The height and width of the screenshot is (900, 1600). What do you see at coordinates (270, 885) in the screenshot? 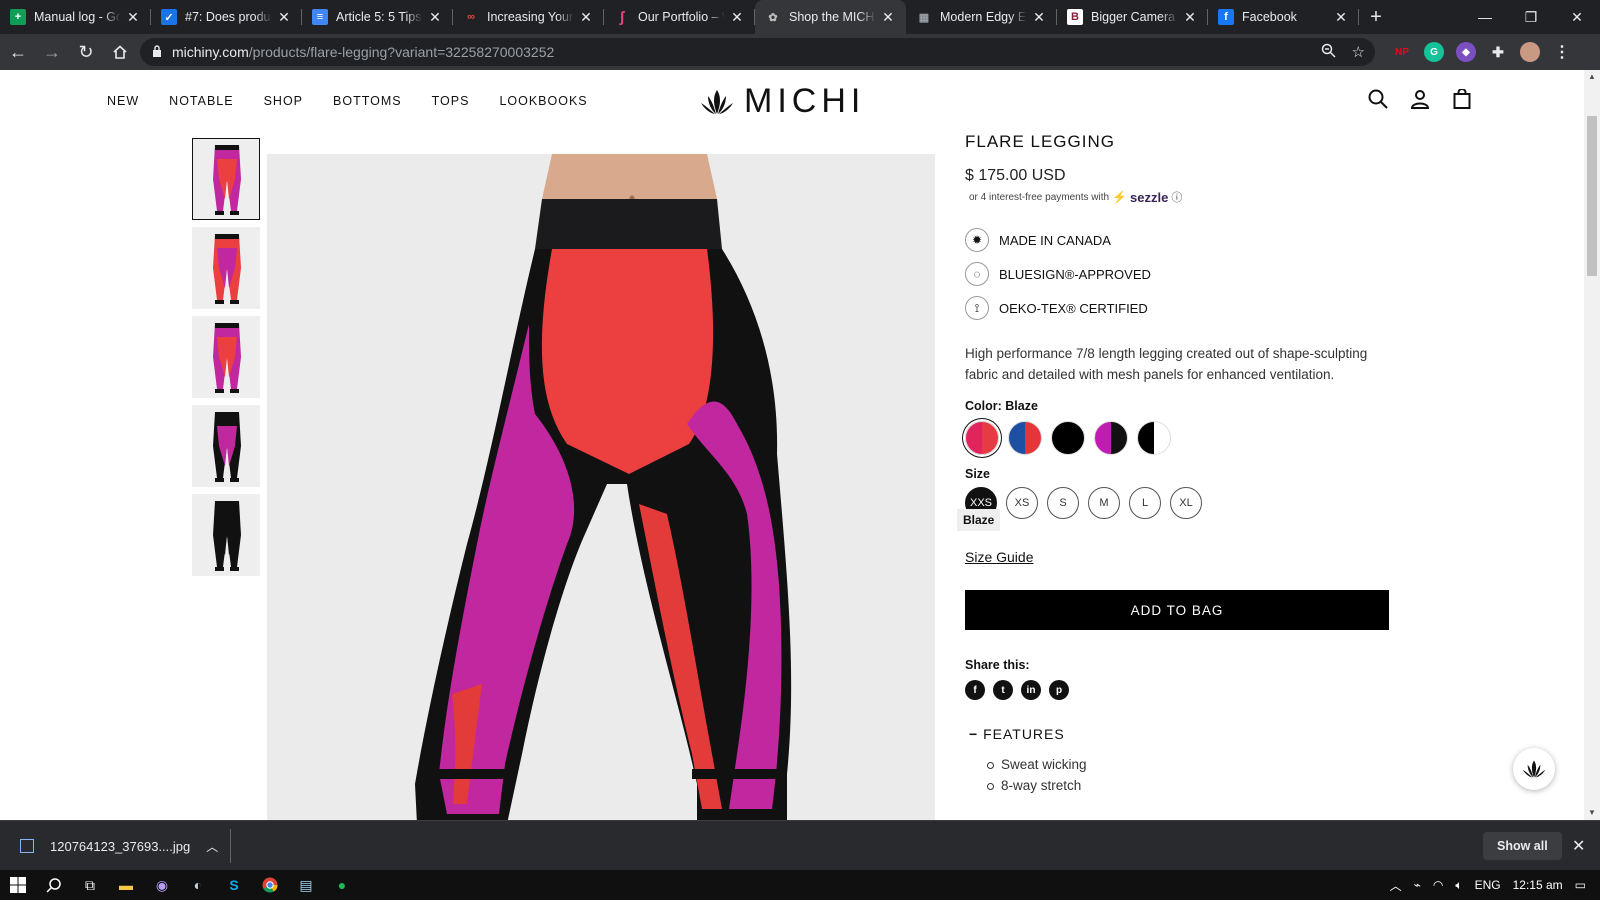
I see `chrome-icon` at bounding box center [270, 885].